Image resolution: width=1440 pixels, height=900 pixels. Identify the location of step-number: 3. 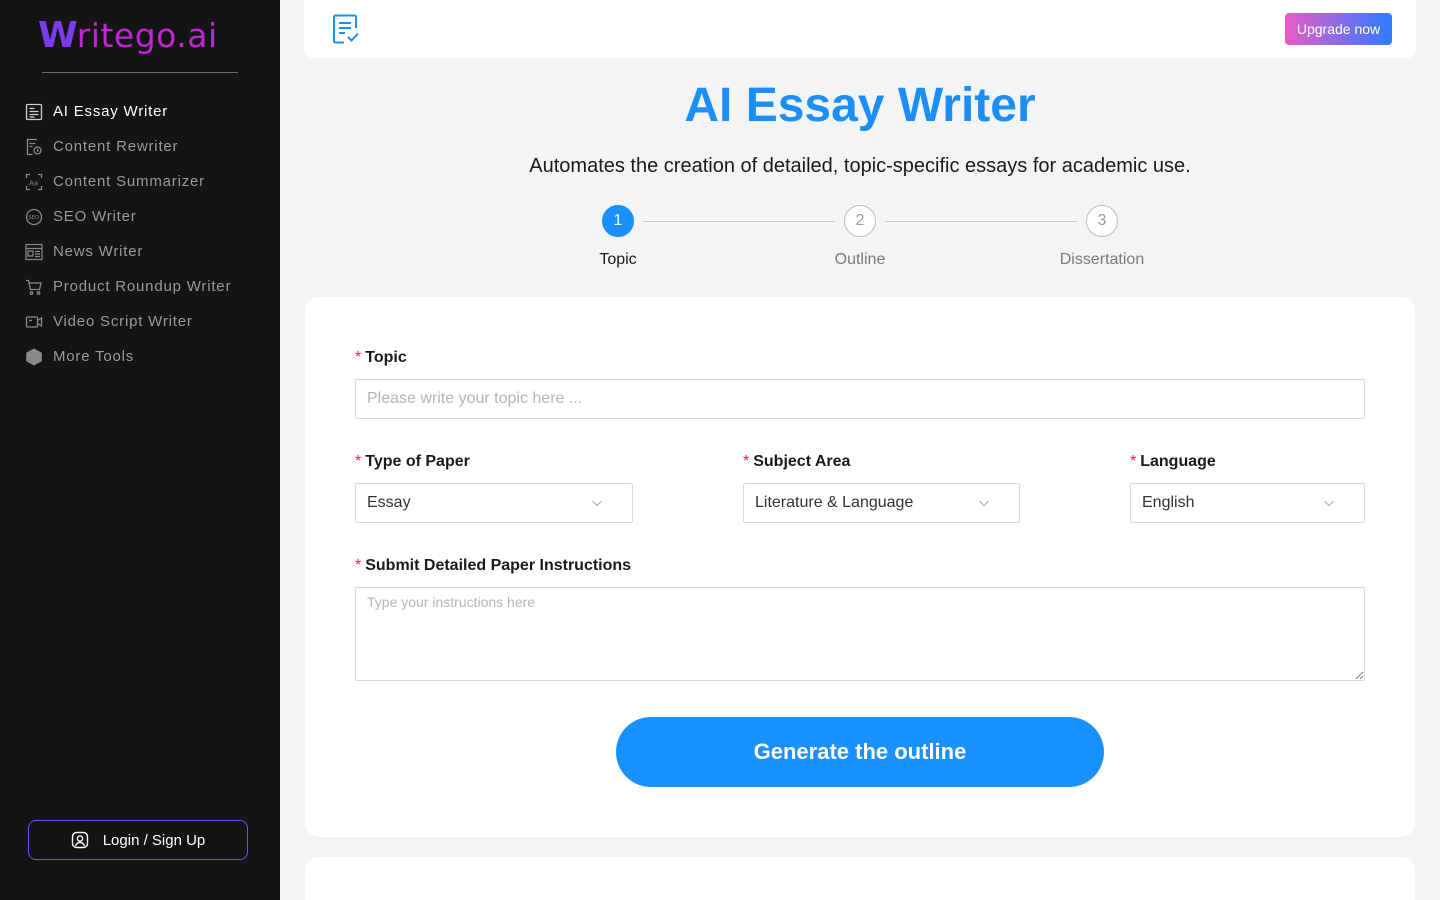
(1102, 221).